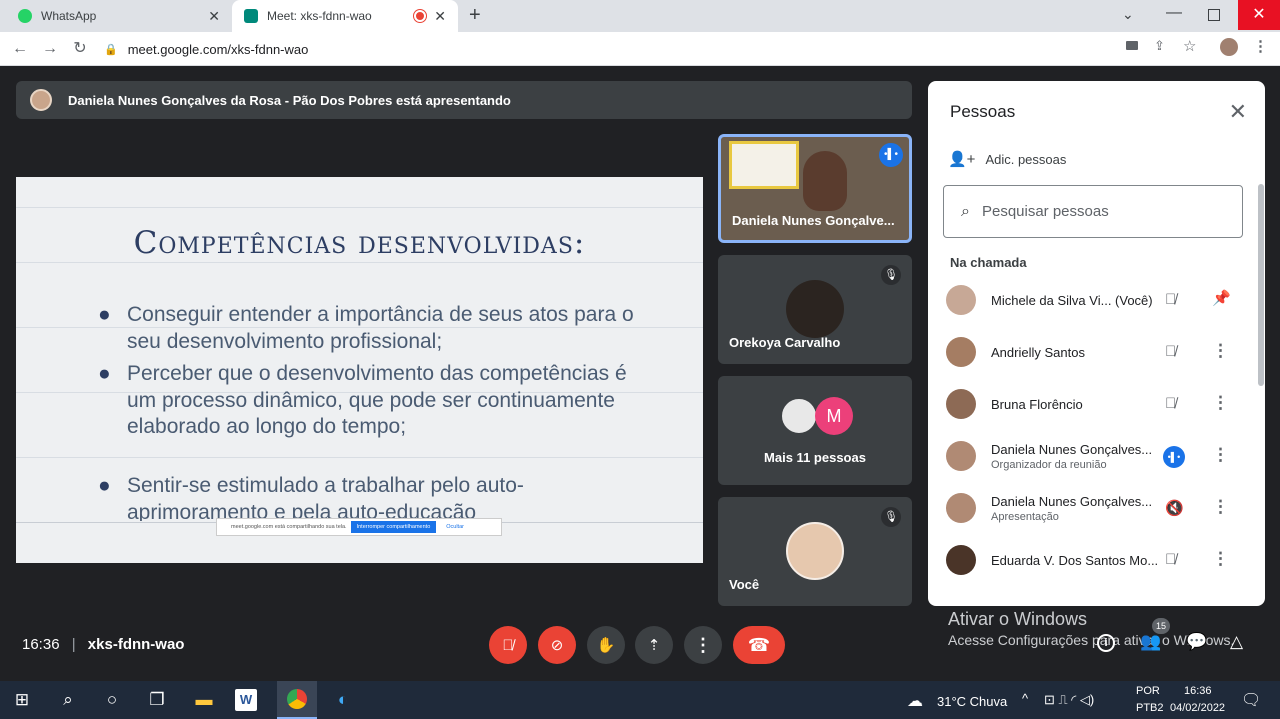 The height and width of the screenshot is (719, 1280). What do you see at coordinates (891, 275) in the screenshot?
I see `mic-off-icon: 🎙` at bounding box center [891, 275].